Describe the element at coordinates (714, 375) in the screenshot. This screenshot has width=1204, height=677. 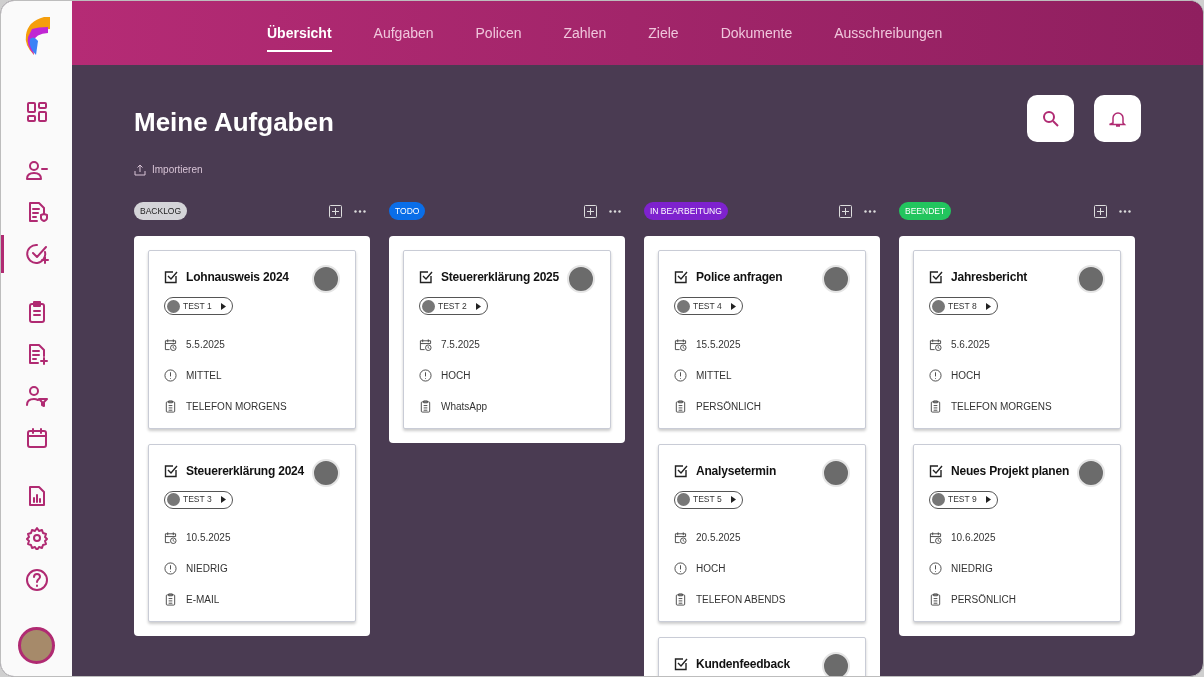
I see `priority-label: MITTEL` at that location.